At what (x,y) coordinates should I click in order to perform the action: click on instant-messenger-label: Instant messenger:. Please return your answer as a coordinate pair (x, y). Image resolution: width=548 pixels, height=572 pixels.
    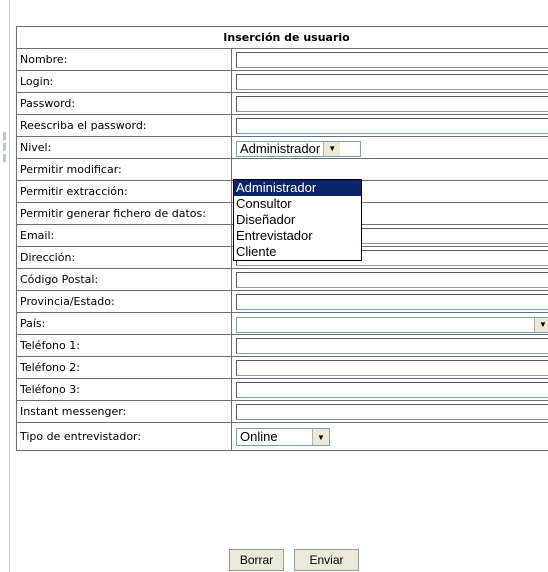
    Looking at the image, I should click on (124, 411).